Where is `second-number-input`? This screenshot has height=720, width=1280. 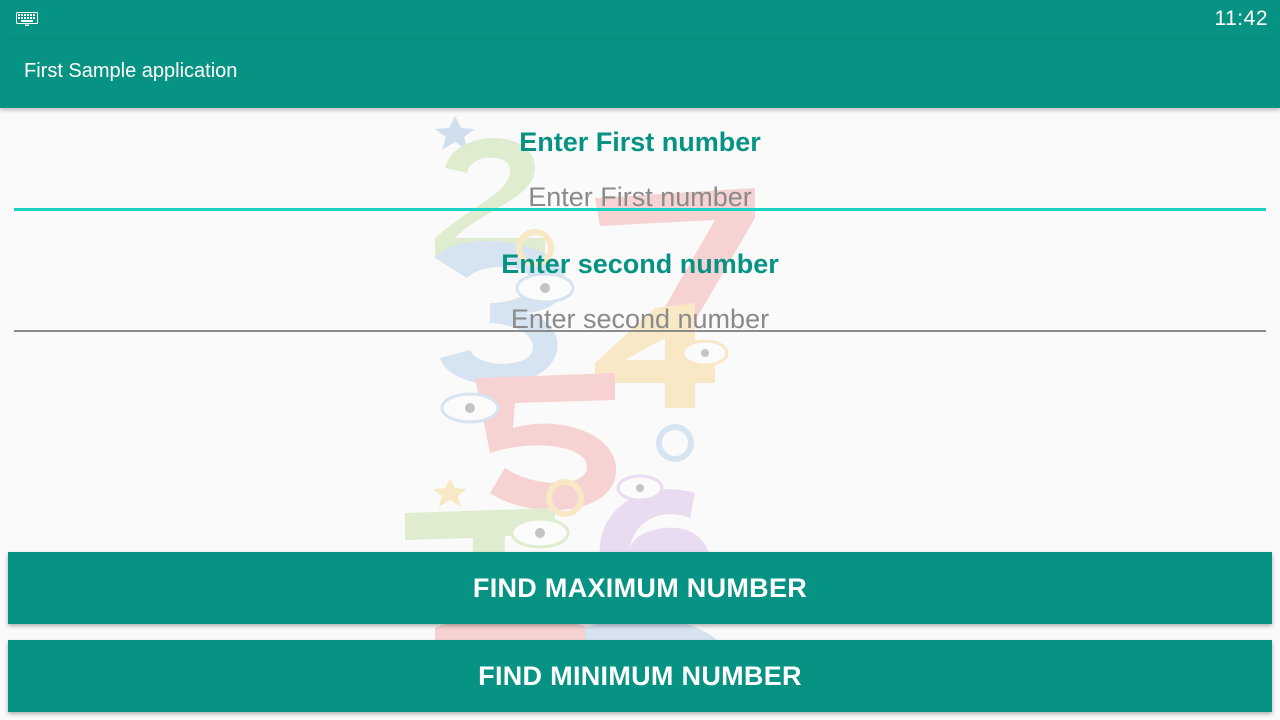 second-number-input is located at coordinates (640, 319).